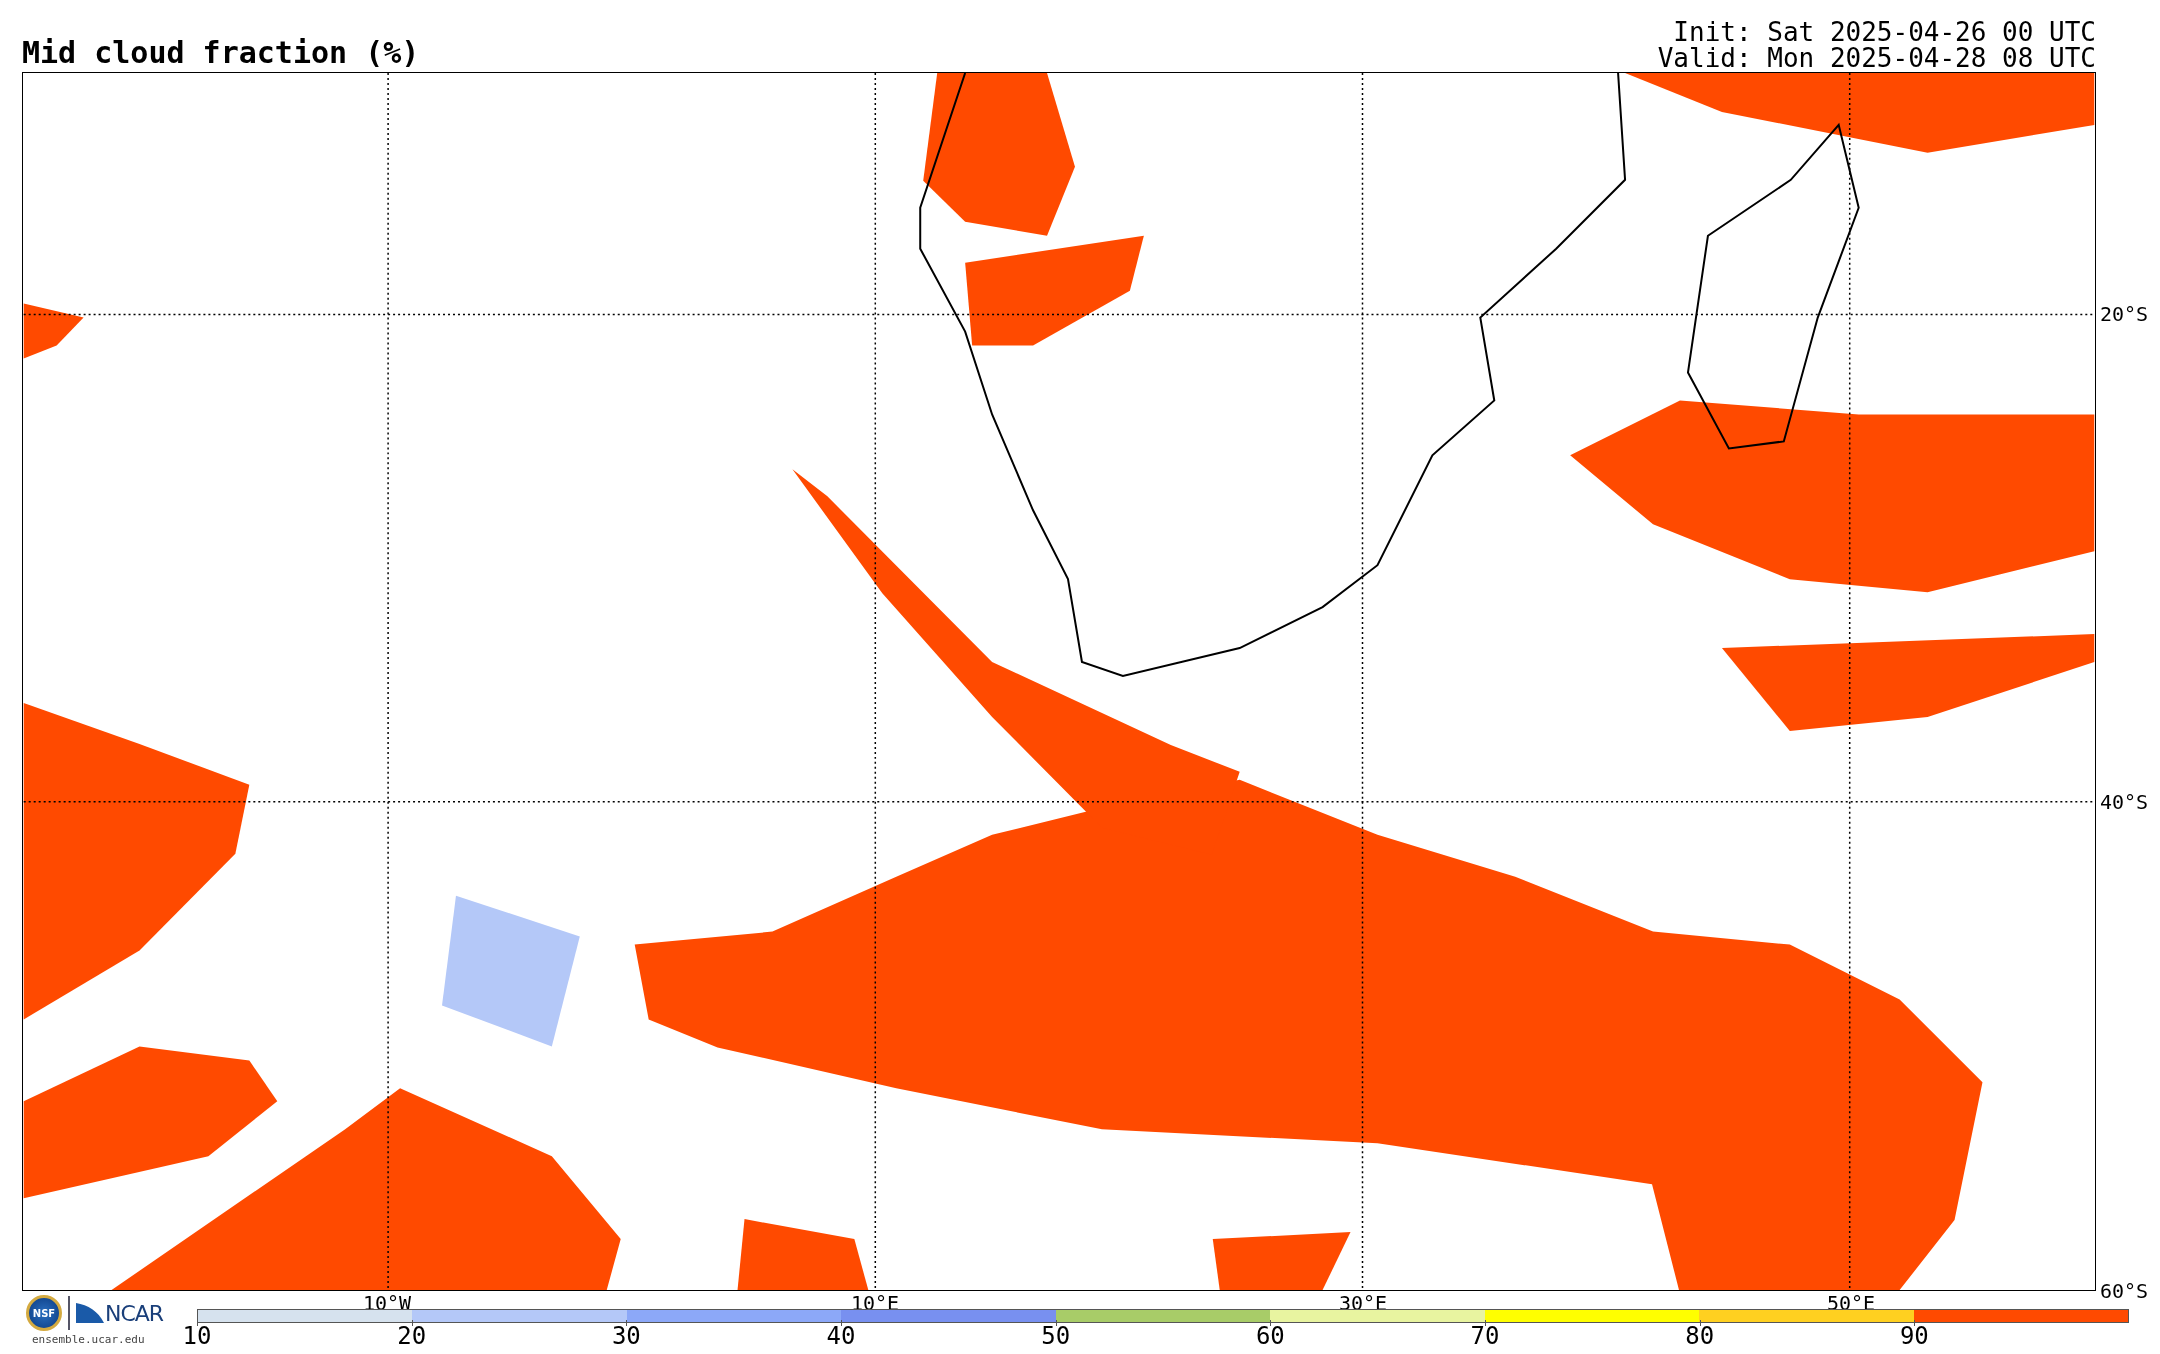 The image size is (2160, 1354). Describe the element at coordinates (90, 1313) in the screenshot. I see `swoosh-icon` at that location.